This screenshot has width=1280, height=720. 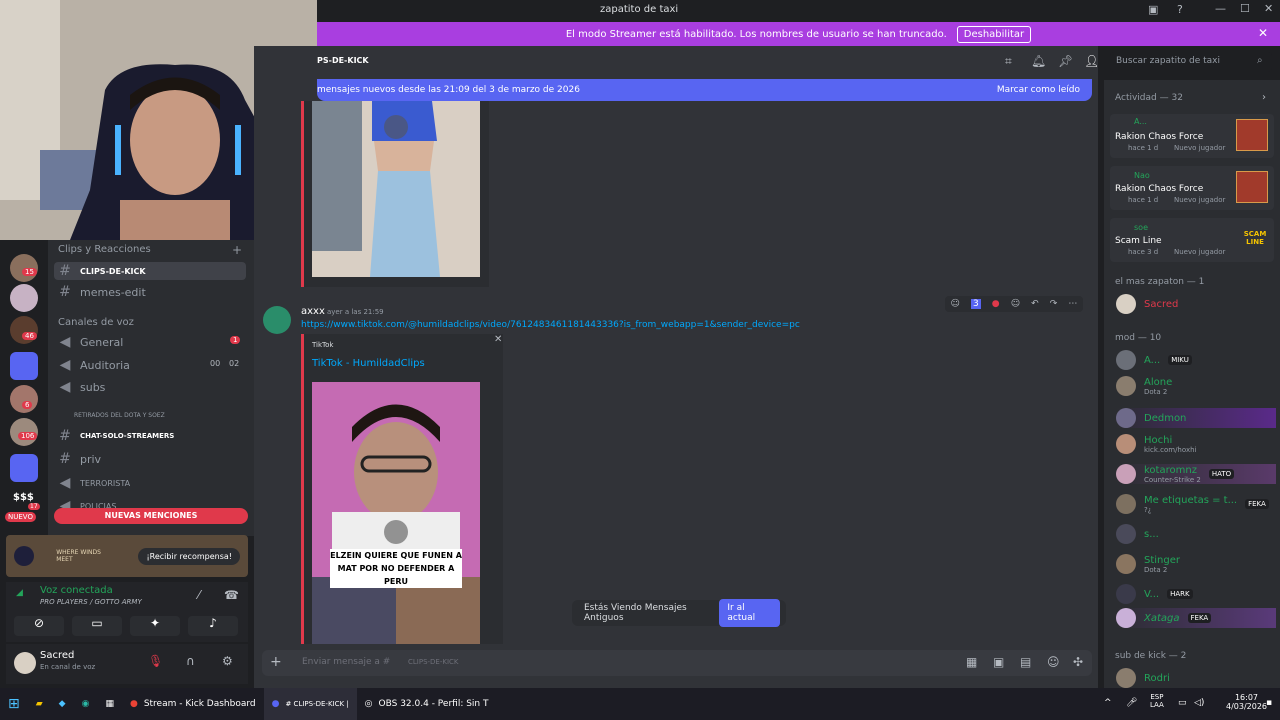 What do you see at coordinates (749, 613) in the screenshot?
I see `jump-to-present-button: Ir al actual` at bounding box center [749, 613].